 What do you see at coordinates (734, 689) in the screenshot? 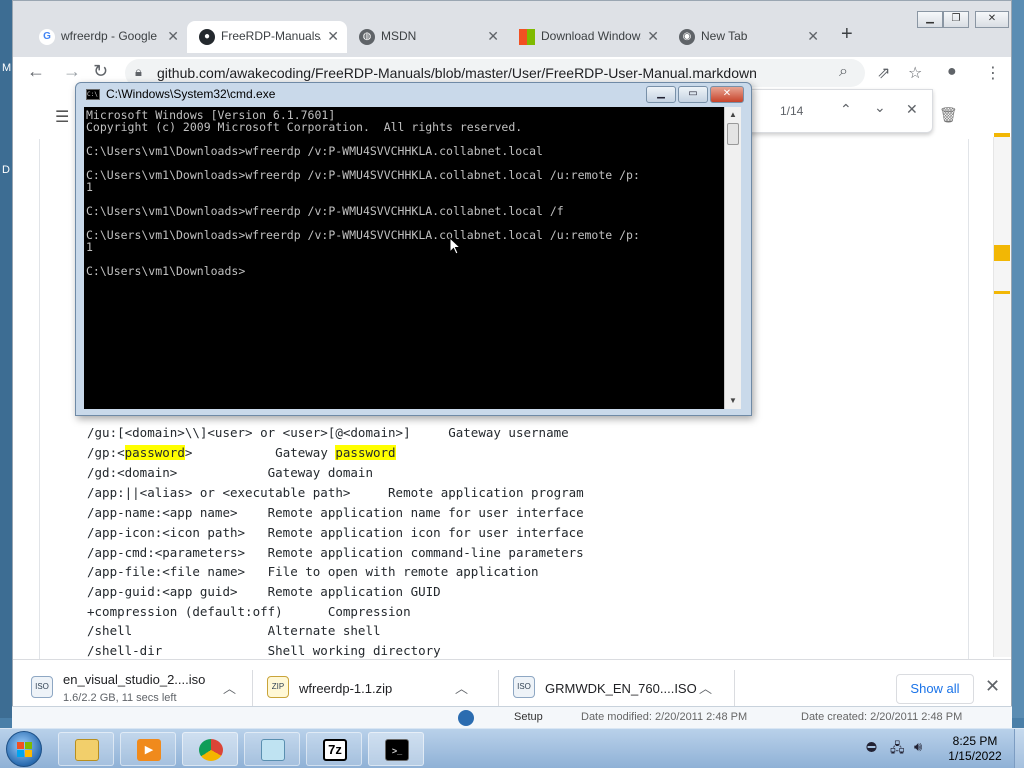
I see `divider` at bounding box center [734, 689].